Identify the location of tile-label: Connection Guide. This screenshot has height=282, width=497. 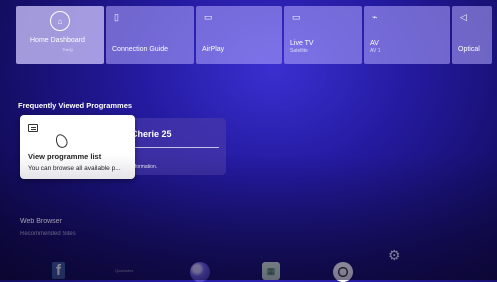
(140, 49).